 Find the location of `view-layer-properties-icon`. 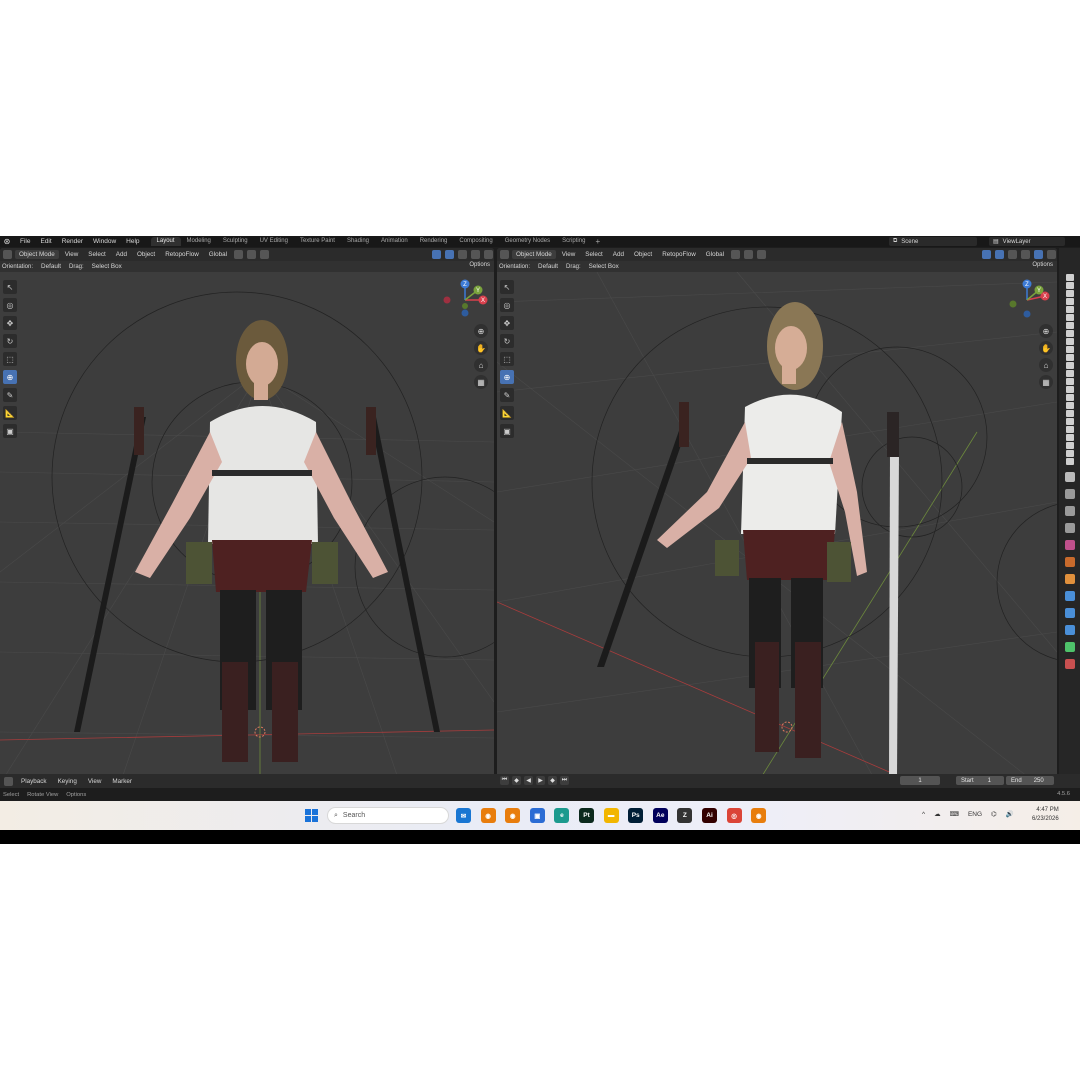

view-layer-properties-icon is located at coordinates (1069, 528).